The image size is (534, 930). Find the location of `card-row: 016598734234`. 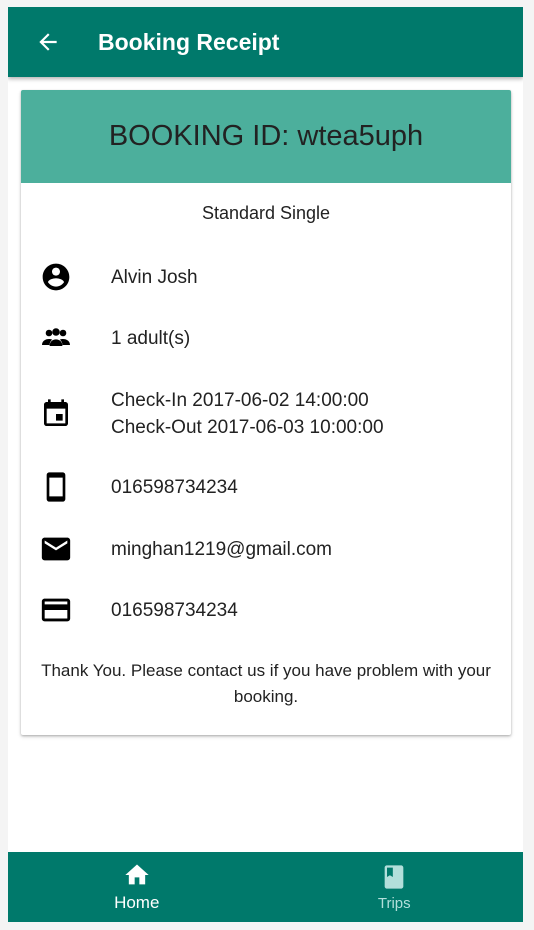

card-row: 016598734234 is located at coordinates (266, 610).